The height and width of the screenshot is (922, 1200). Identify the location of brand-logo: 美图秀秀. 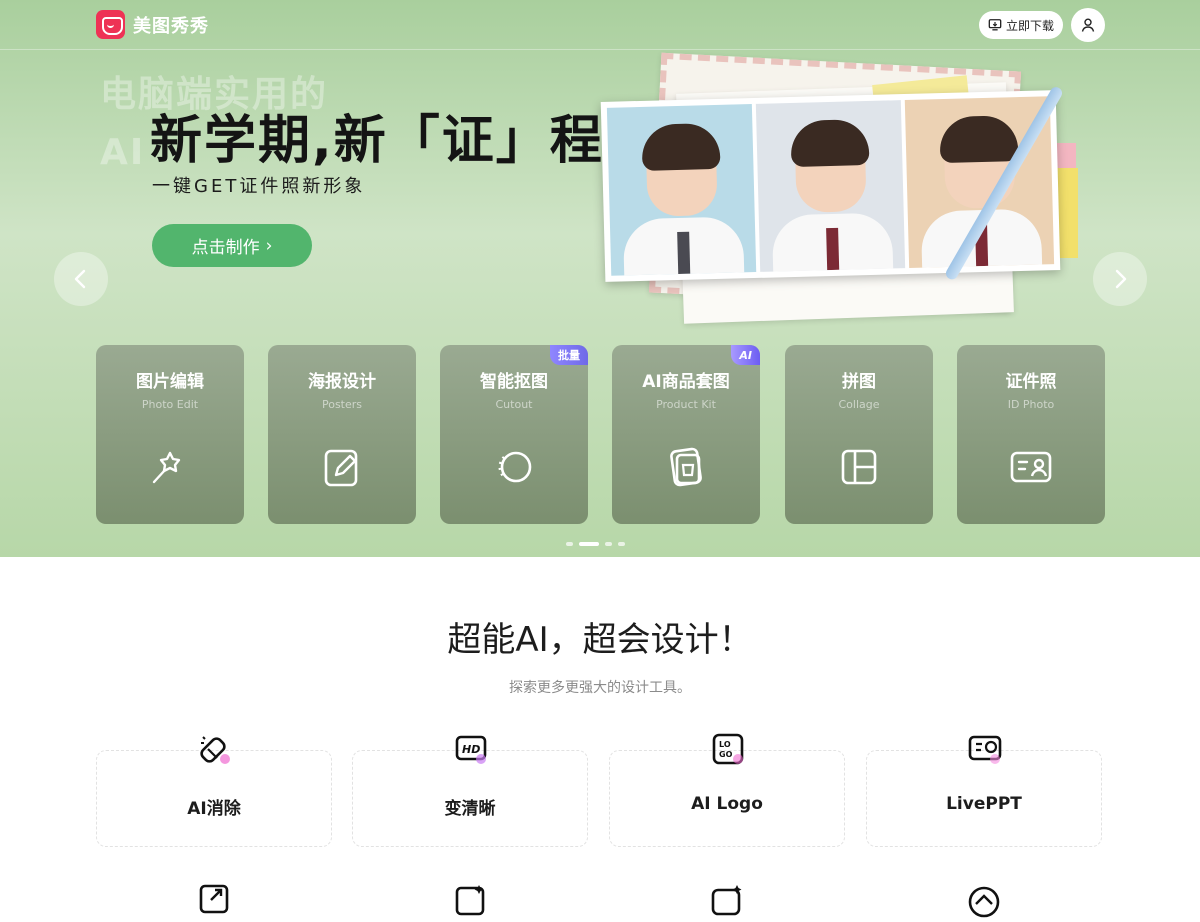
(152, 24).